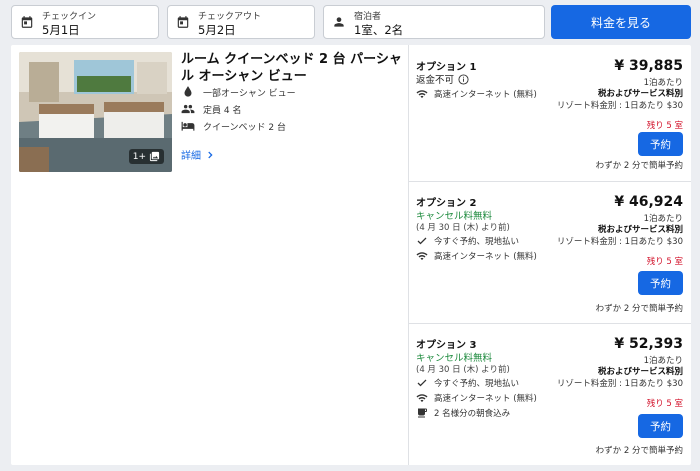  What do you see at coordinates (244, 127) in the screenshot?
I see `feature-beds-label: クイーンベッド 2 台` at bounding box center [244, 127].